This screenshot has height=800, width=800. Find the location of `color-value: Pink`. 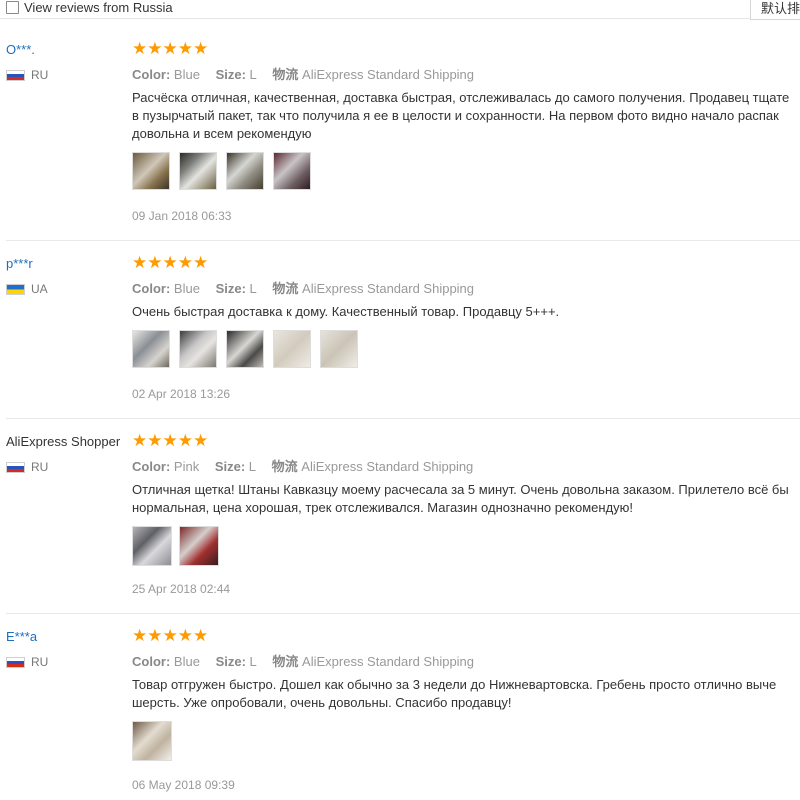

color-value: Pink is located at coordinates (186, 466).